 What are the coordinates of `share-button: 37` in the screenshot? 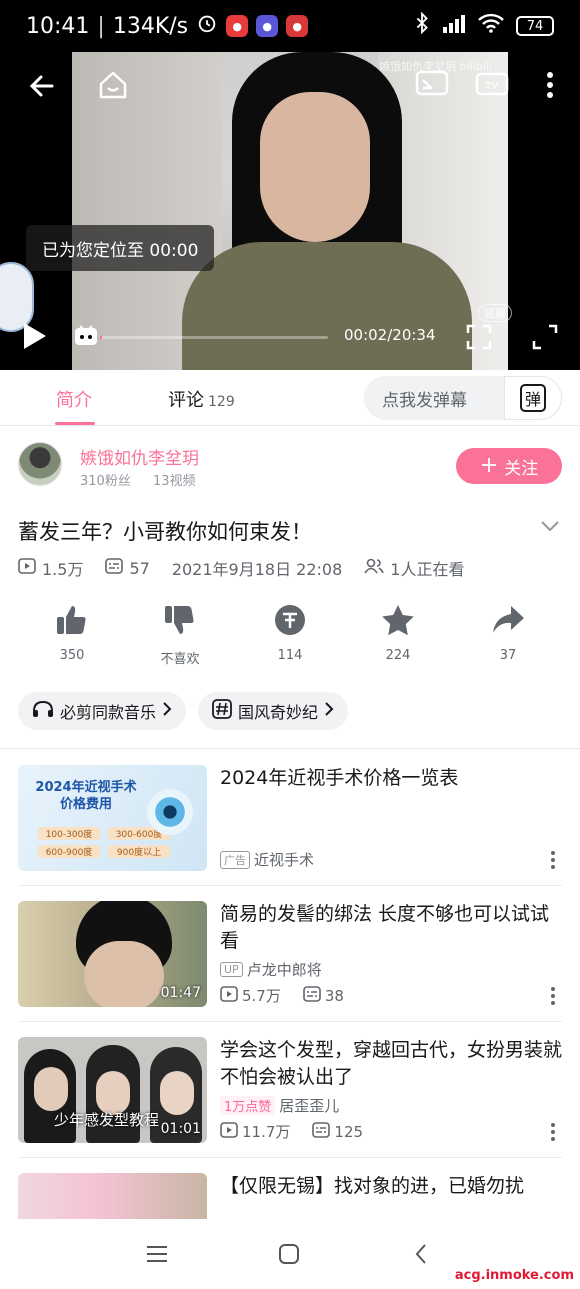 It's located at (508, 633).